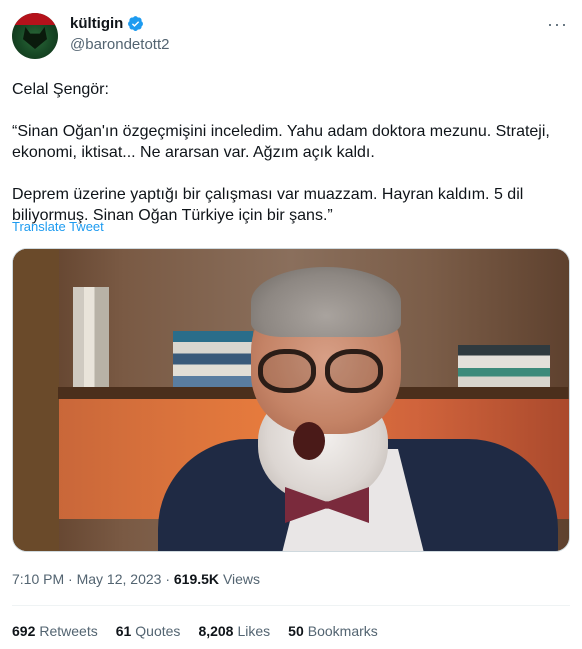 The width and height of the screenshot is (582, 649). I want to click on media-shelf-left, so click(36, 400).